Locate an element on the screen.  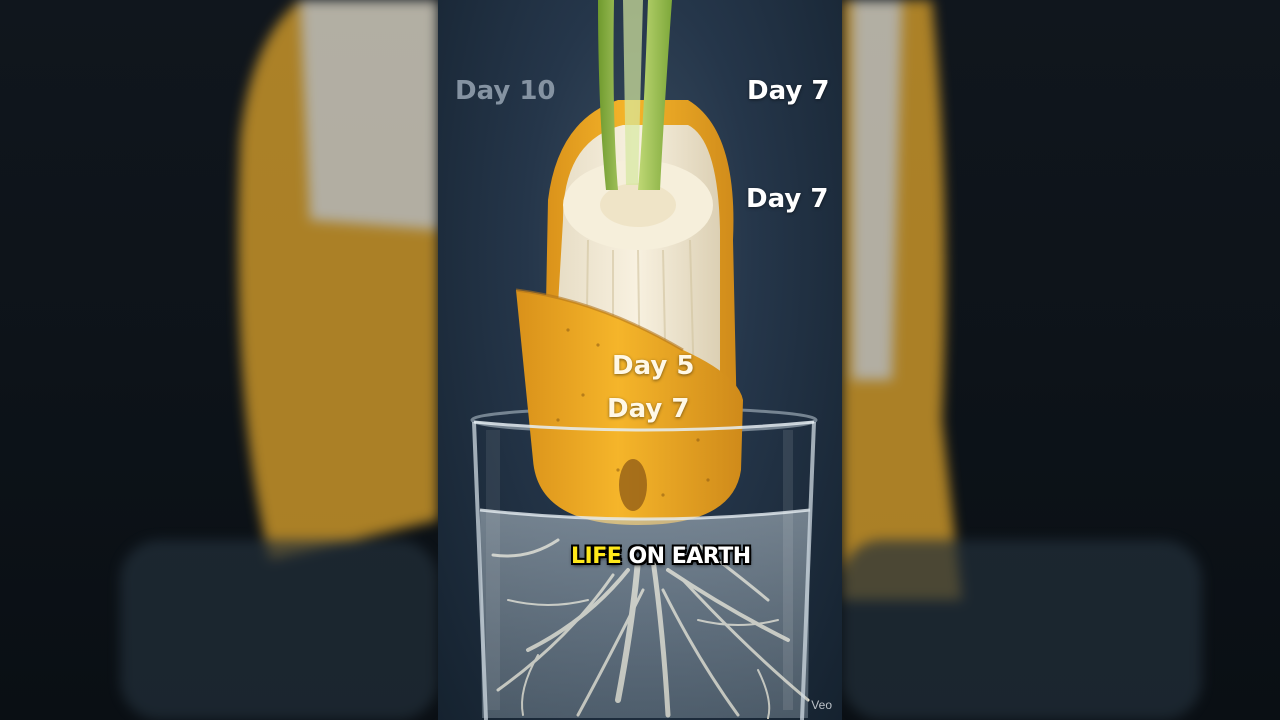
caption-rest: ON EARTH is located at coordinates (689, 556).